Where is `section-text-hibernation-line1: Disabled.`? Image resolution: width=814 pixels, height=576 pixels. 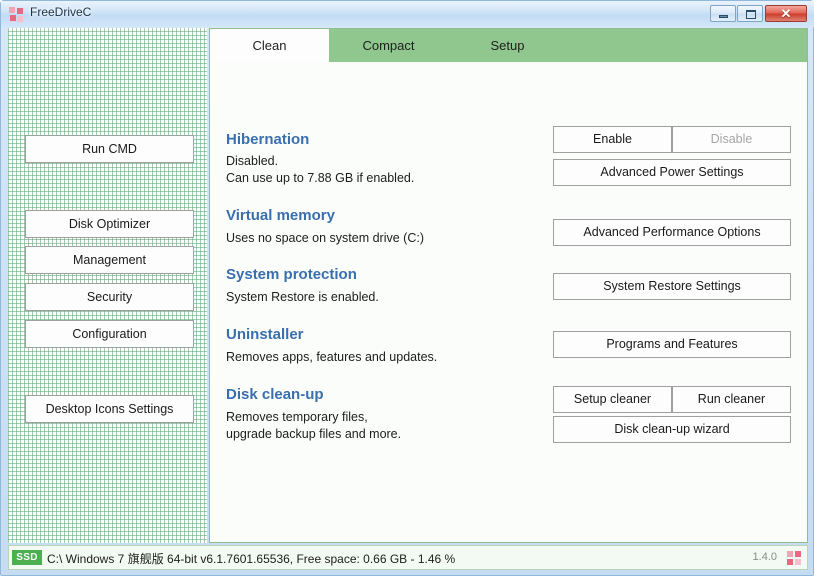 section-text-hibernation-line1: Disabled. is located at coordinates (252, 161).